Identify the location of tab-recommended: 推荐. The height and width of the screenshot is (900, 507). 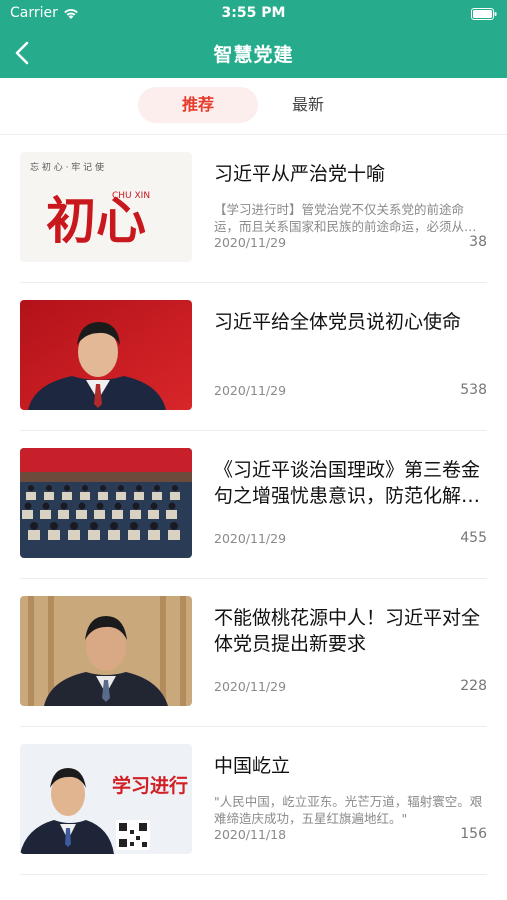
(198, 105).